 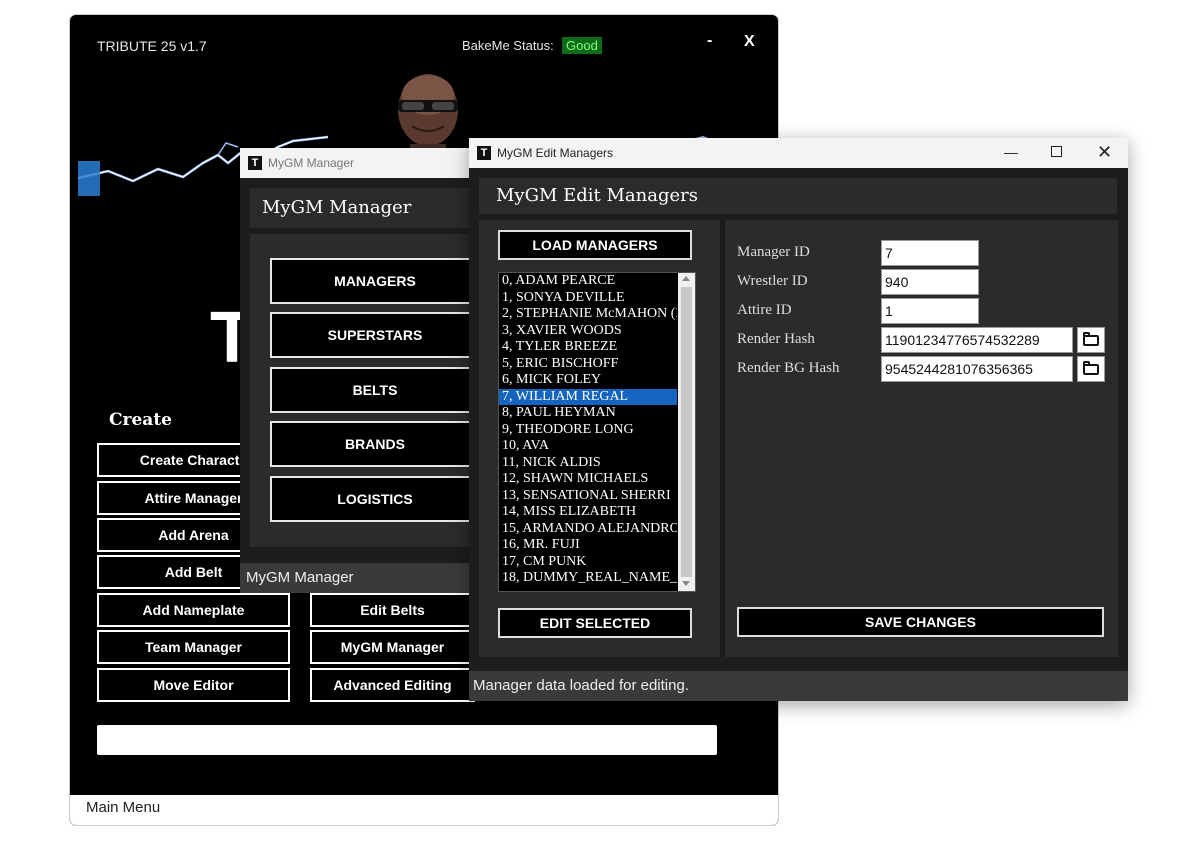 What do you see at coordinates (930, 253) in the screenshot?
I see `manager-id-field: 7` at bounding box center [930, 253].